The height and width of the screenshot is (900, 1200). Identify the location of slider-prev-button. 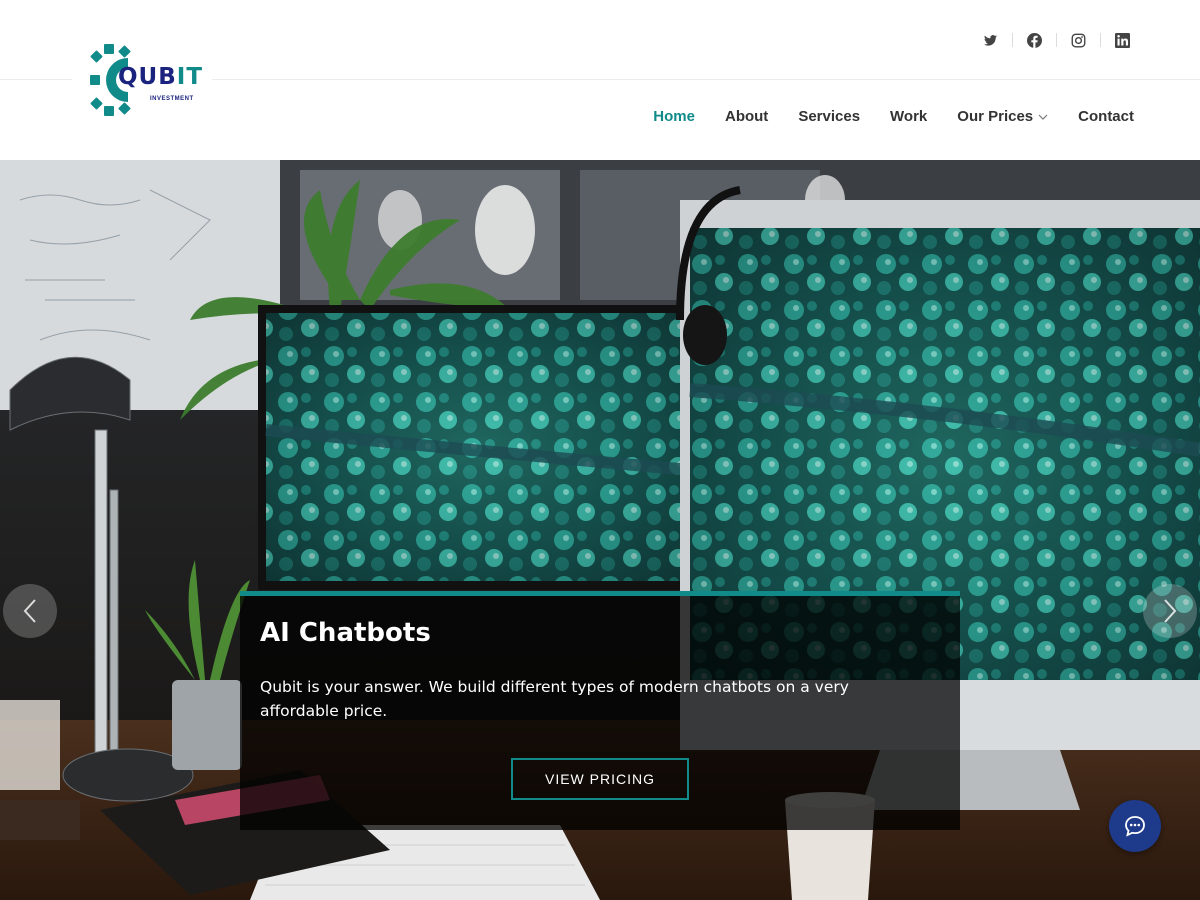
(30, 611).